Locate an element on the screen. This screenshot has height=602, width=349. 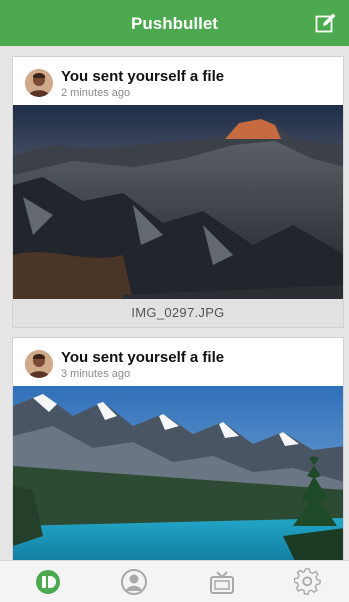
compose-icon is located at coordinates (326, 23).